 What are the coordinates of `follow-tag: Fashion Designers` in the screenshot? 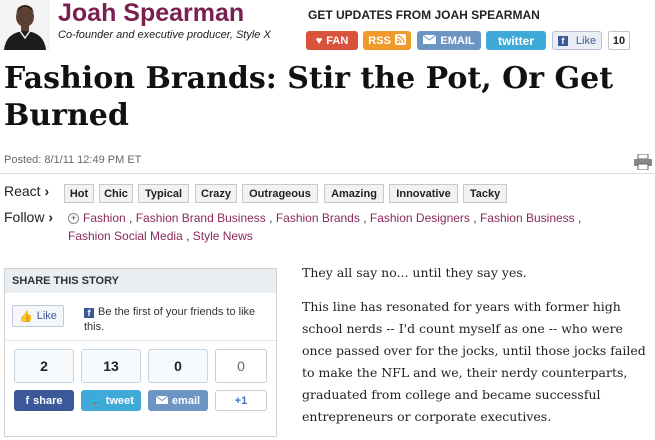 It's located at (420, 218).